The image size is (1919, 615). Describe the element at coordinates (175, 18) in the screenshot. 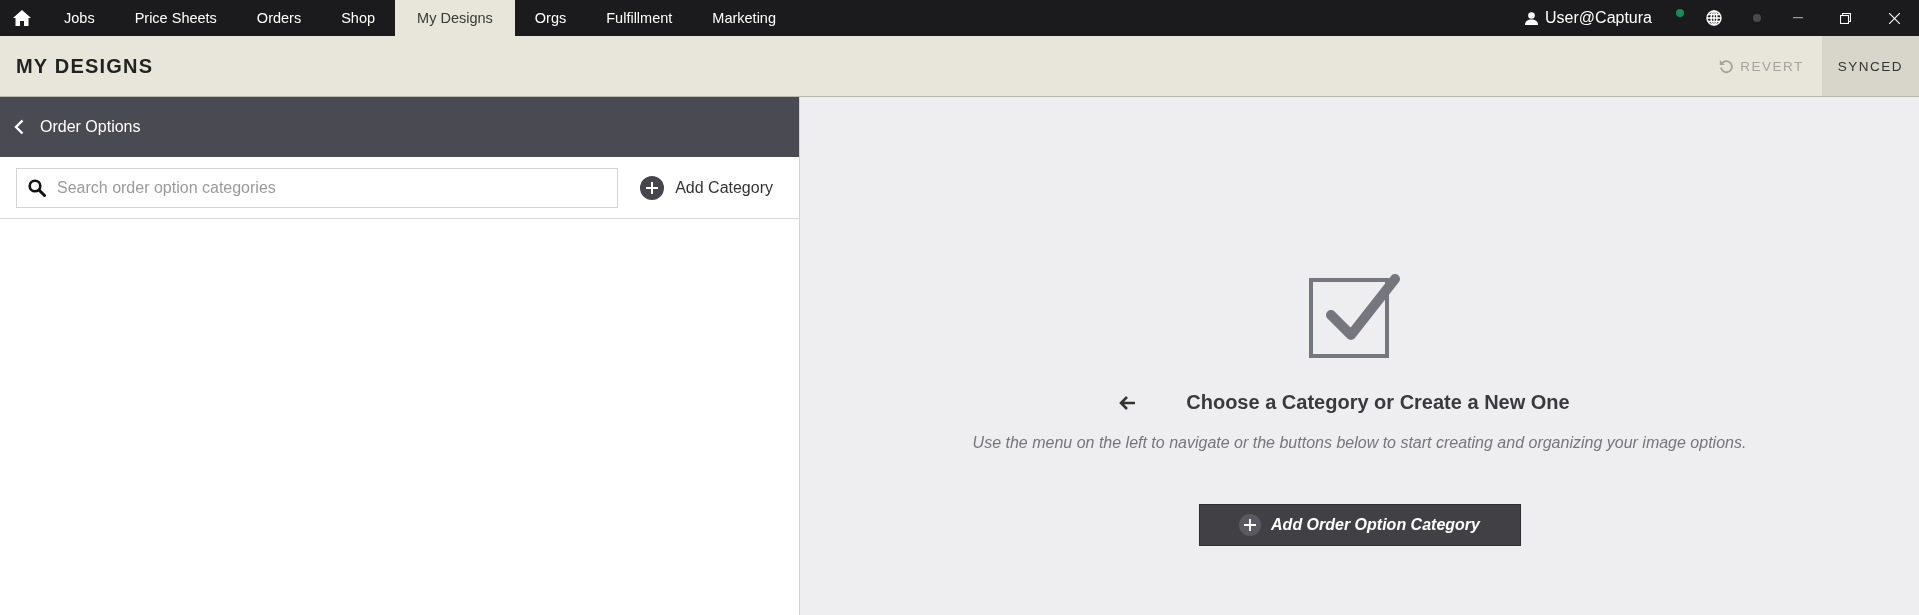

I see `nav-tab: Price Sheets` at that location.